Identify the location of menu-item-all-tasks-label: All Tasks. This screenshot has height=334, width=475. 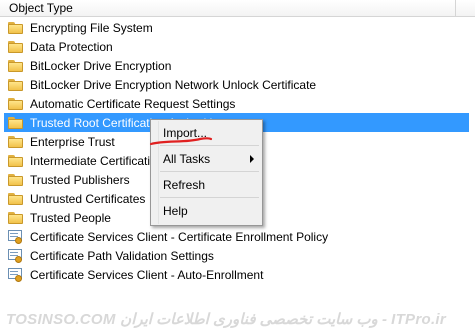
(187, 158).